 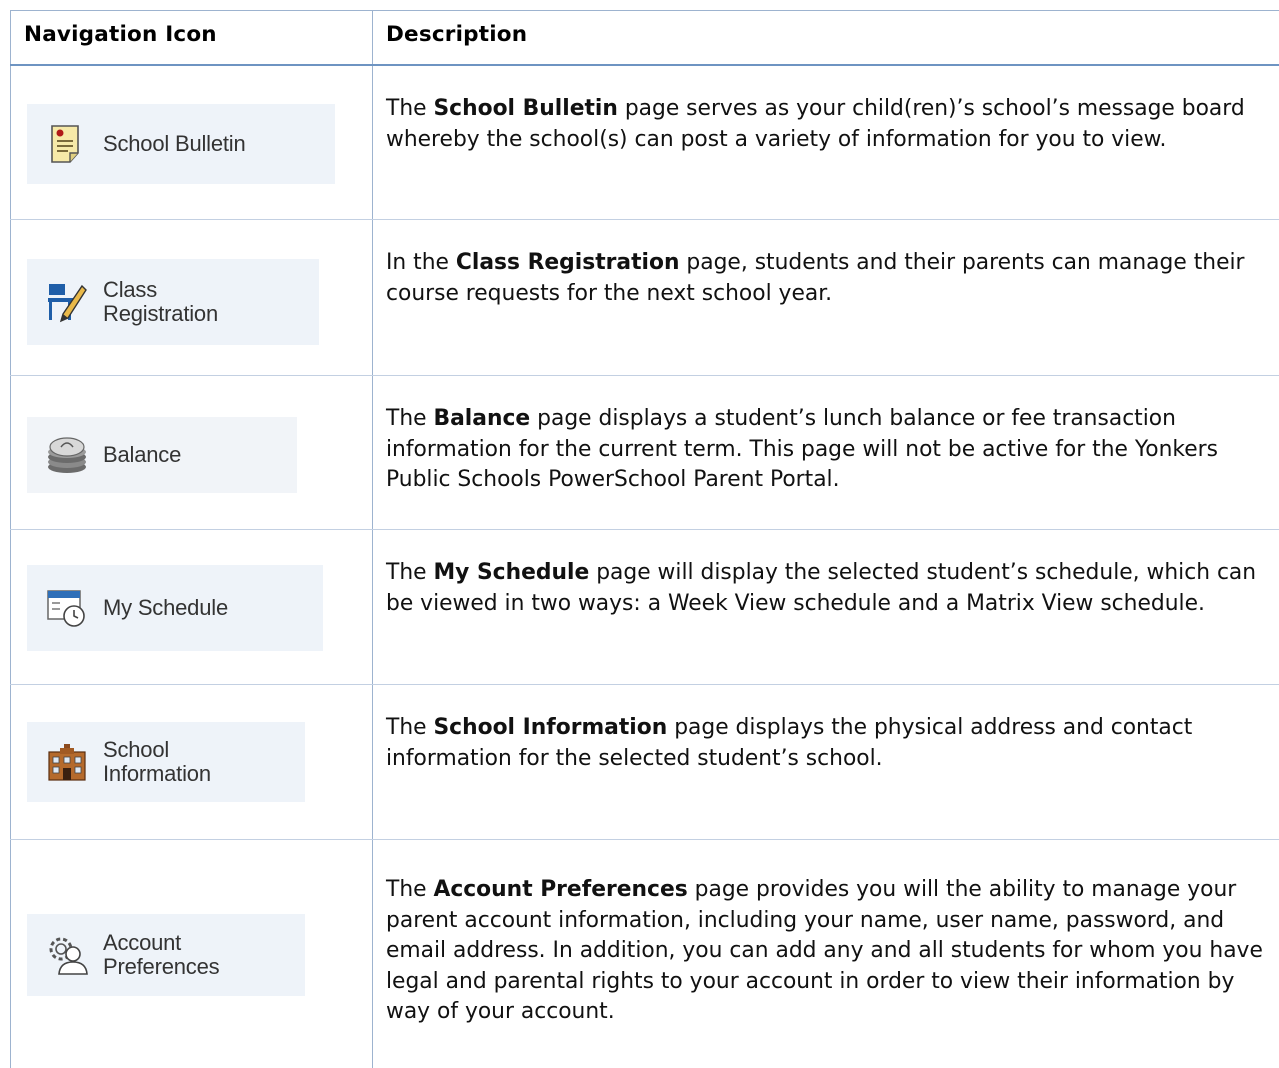 I want to click on table-top-border, so click(x=644, y=10).